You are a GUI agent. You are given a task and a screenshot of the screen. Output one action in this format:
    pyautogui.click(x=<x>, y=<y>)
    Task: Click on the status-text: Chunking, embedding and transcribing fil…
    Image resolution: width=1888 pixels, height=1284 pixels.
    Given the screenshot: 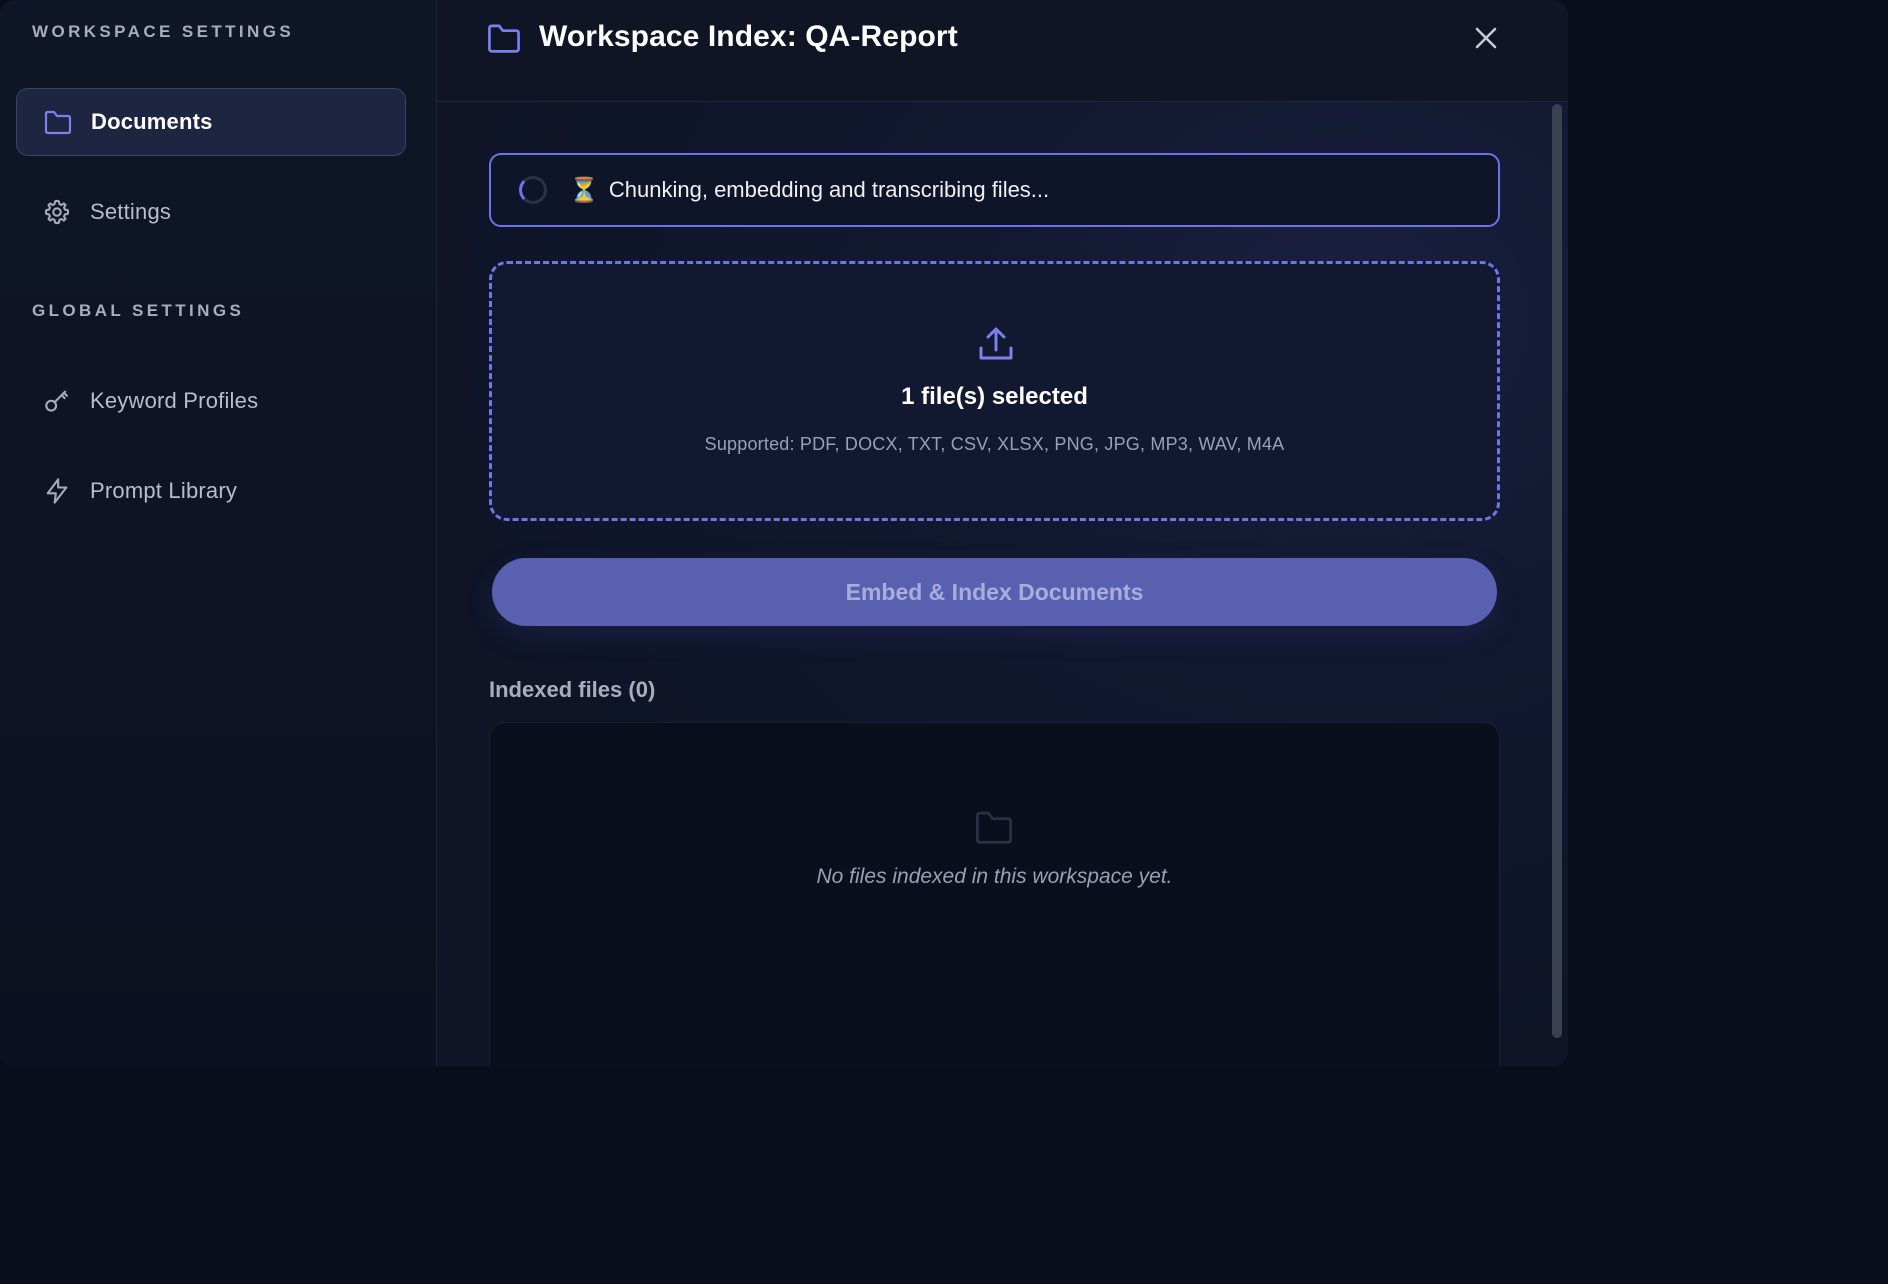 What is the action you would take?
    pyautogui.click(x=829, y=189)
    